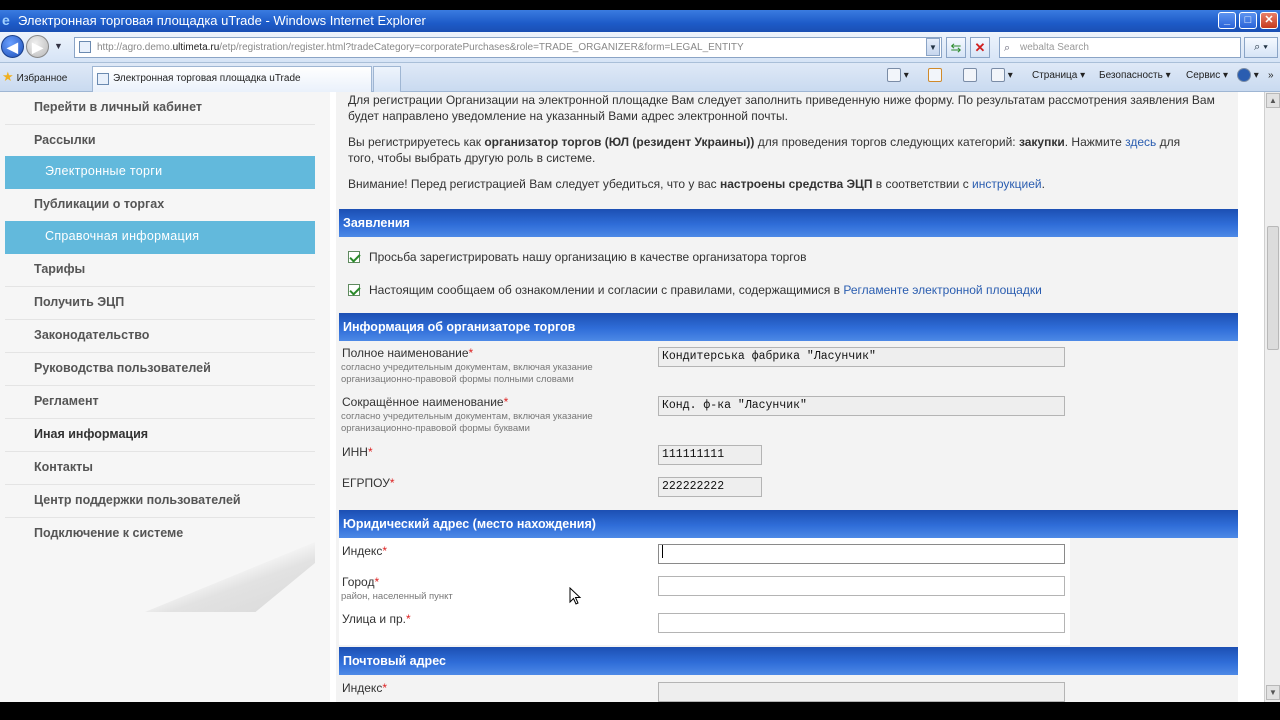 The width and height of the screenshot is (1280, 720). Describe the element at coordinates (160, 237) in the screenshot. I see `sidebar-item-reference: Справочная информация` at that location.